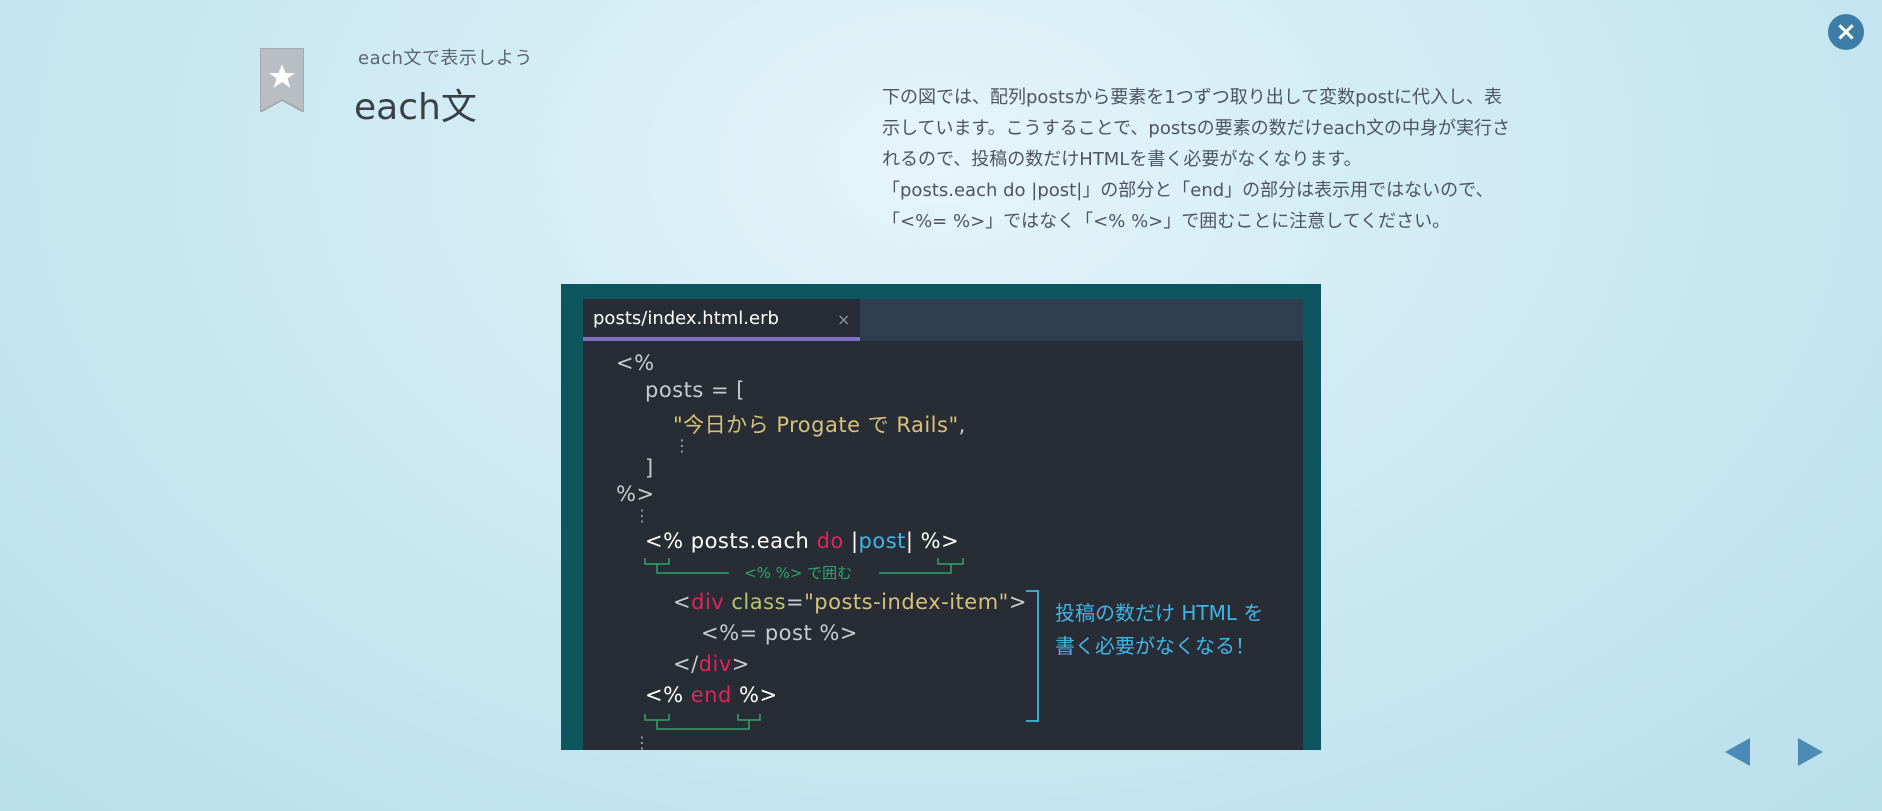  I want to click on html-annotation-line: 書く必要がなくなる！, so click(1155, 646).